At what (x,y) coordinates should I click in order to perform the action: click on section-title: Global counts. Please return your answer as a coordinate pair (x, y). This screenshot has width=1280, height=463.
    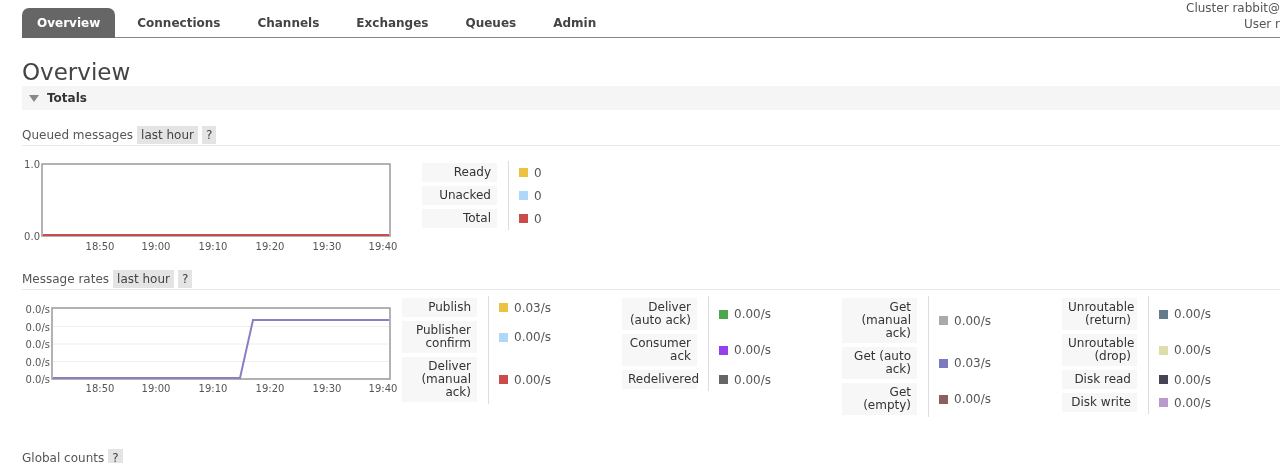
    Looking at the image, I should click on (63, 456).